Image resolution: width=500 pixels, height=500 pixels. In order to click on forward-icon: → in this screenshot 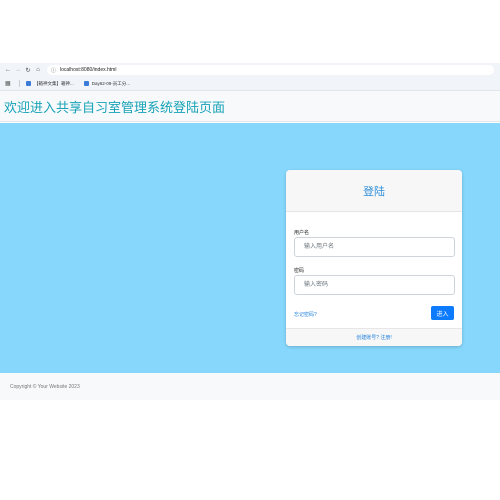, I will do `click(18, 70)`.